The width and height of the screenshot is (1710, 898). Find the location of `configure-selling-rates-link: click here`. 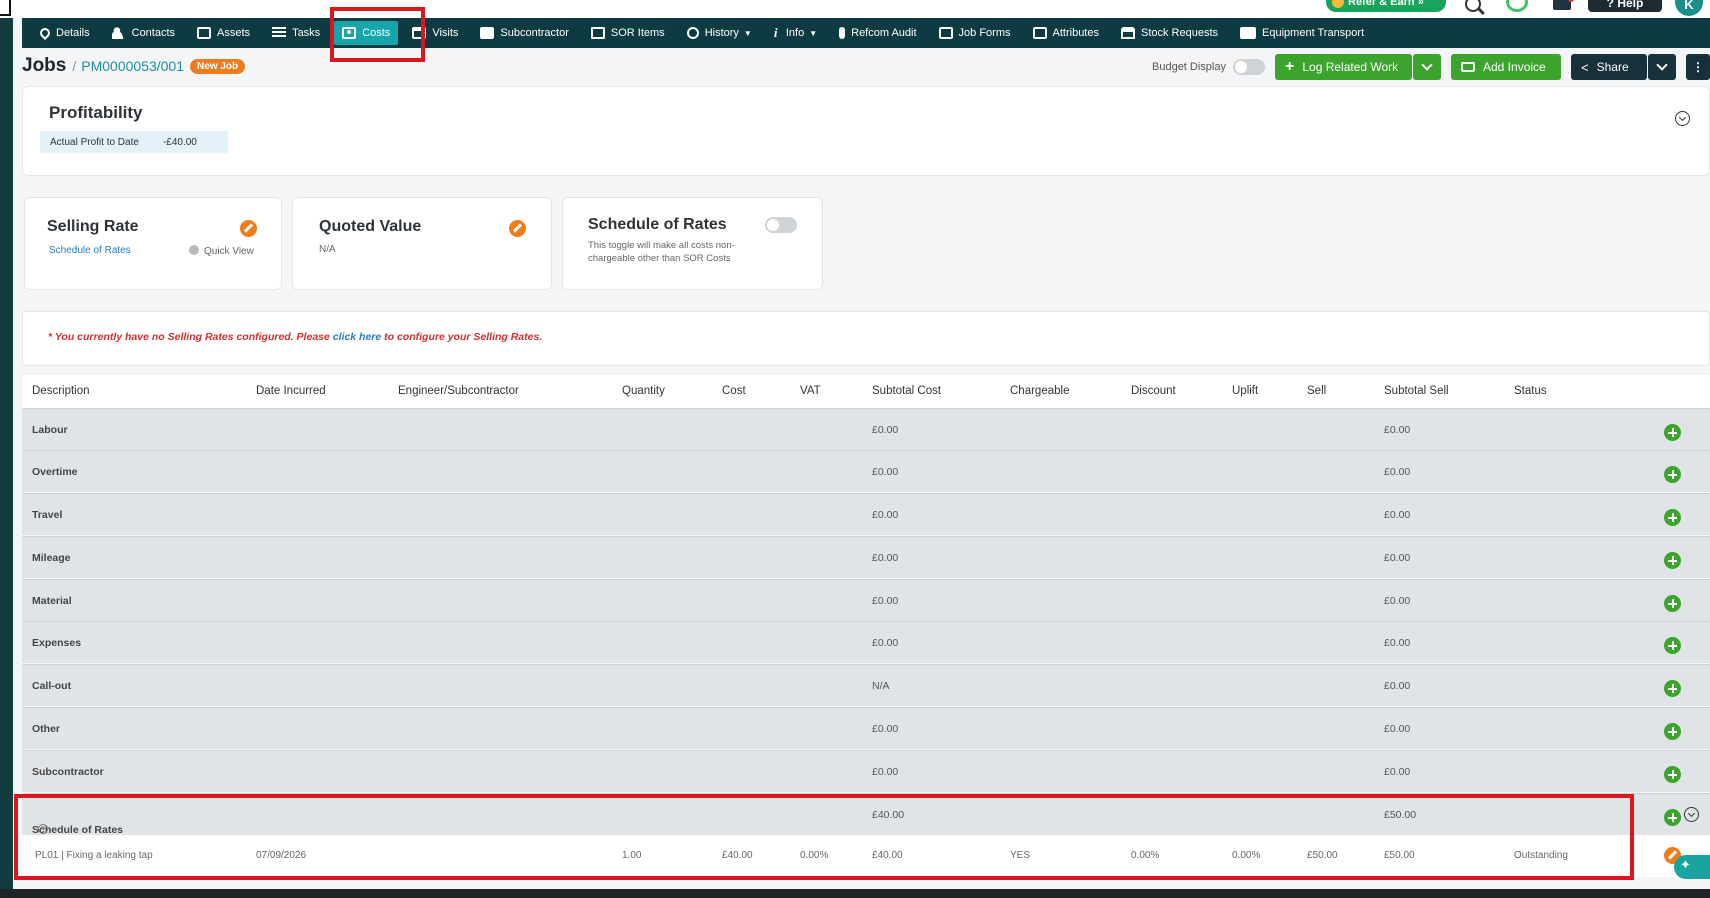

configure-selling-rates-link: click here is located at coordinates (357, 337).